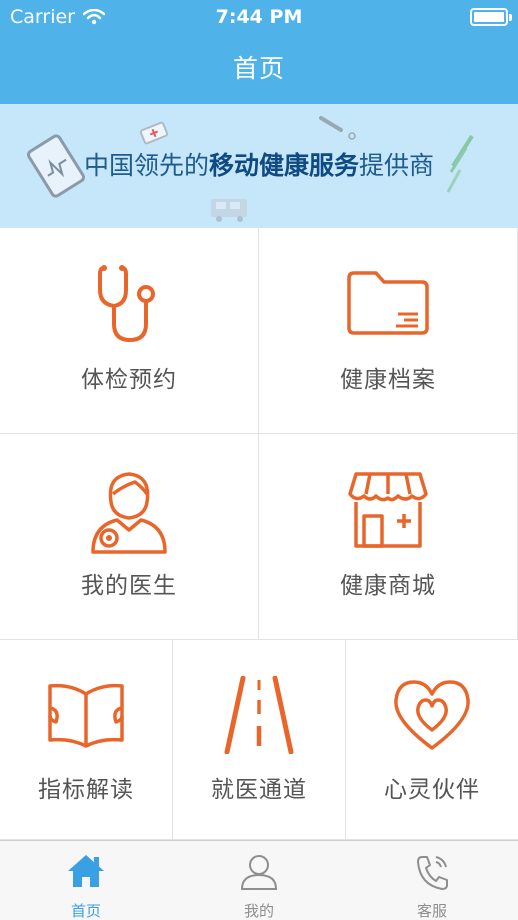  Describe the element at coordinates (491, 17) in the screenshot. I see `battery-icon` at that location.